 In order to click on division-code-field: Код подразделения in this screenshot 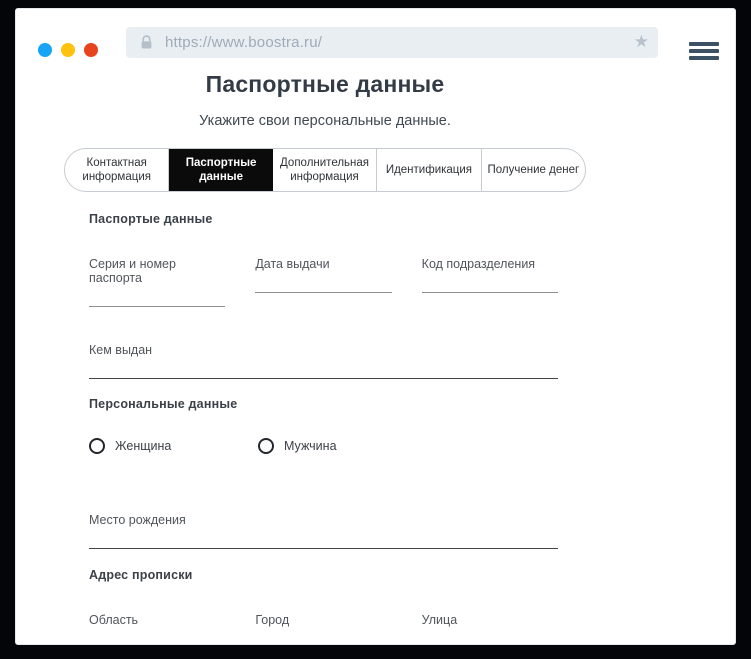, I will do `click(489, 282)`.